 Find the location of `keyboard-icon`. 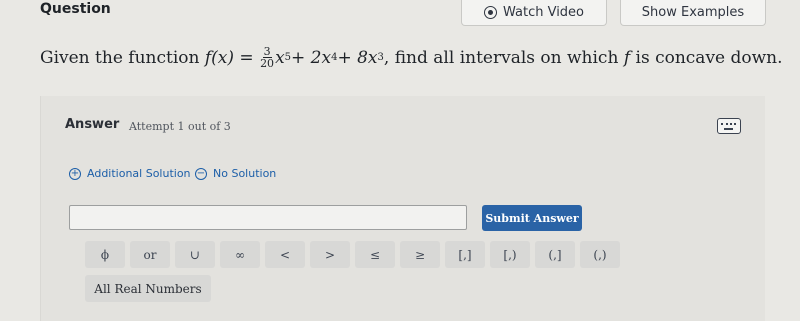

keyboard-icon is located at coordinates (729, 126).